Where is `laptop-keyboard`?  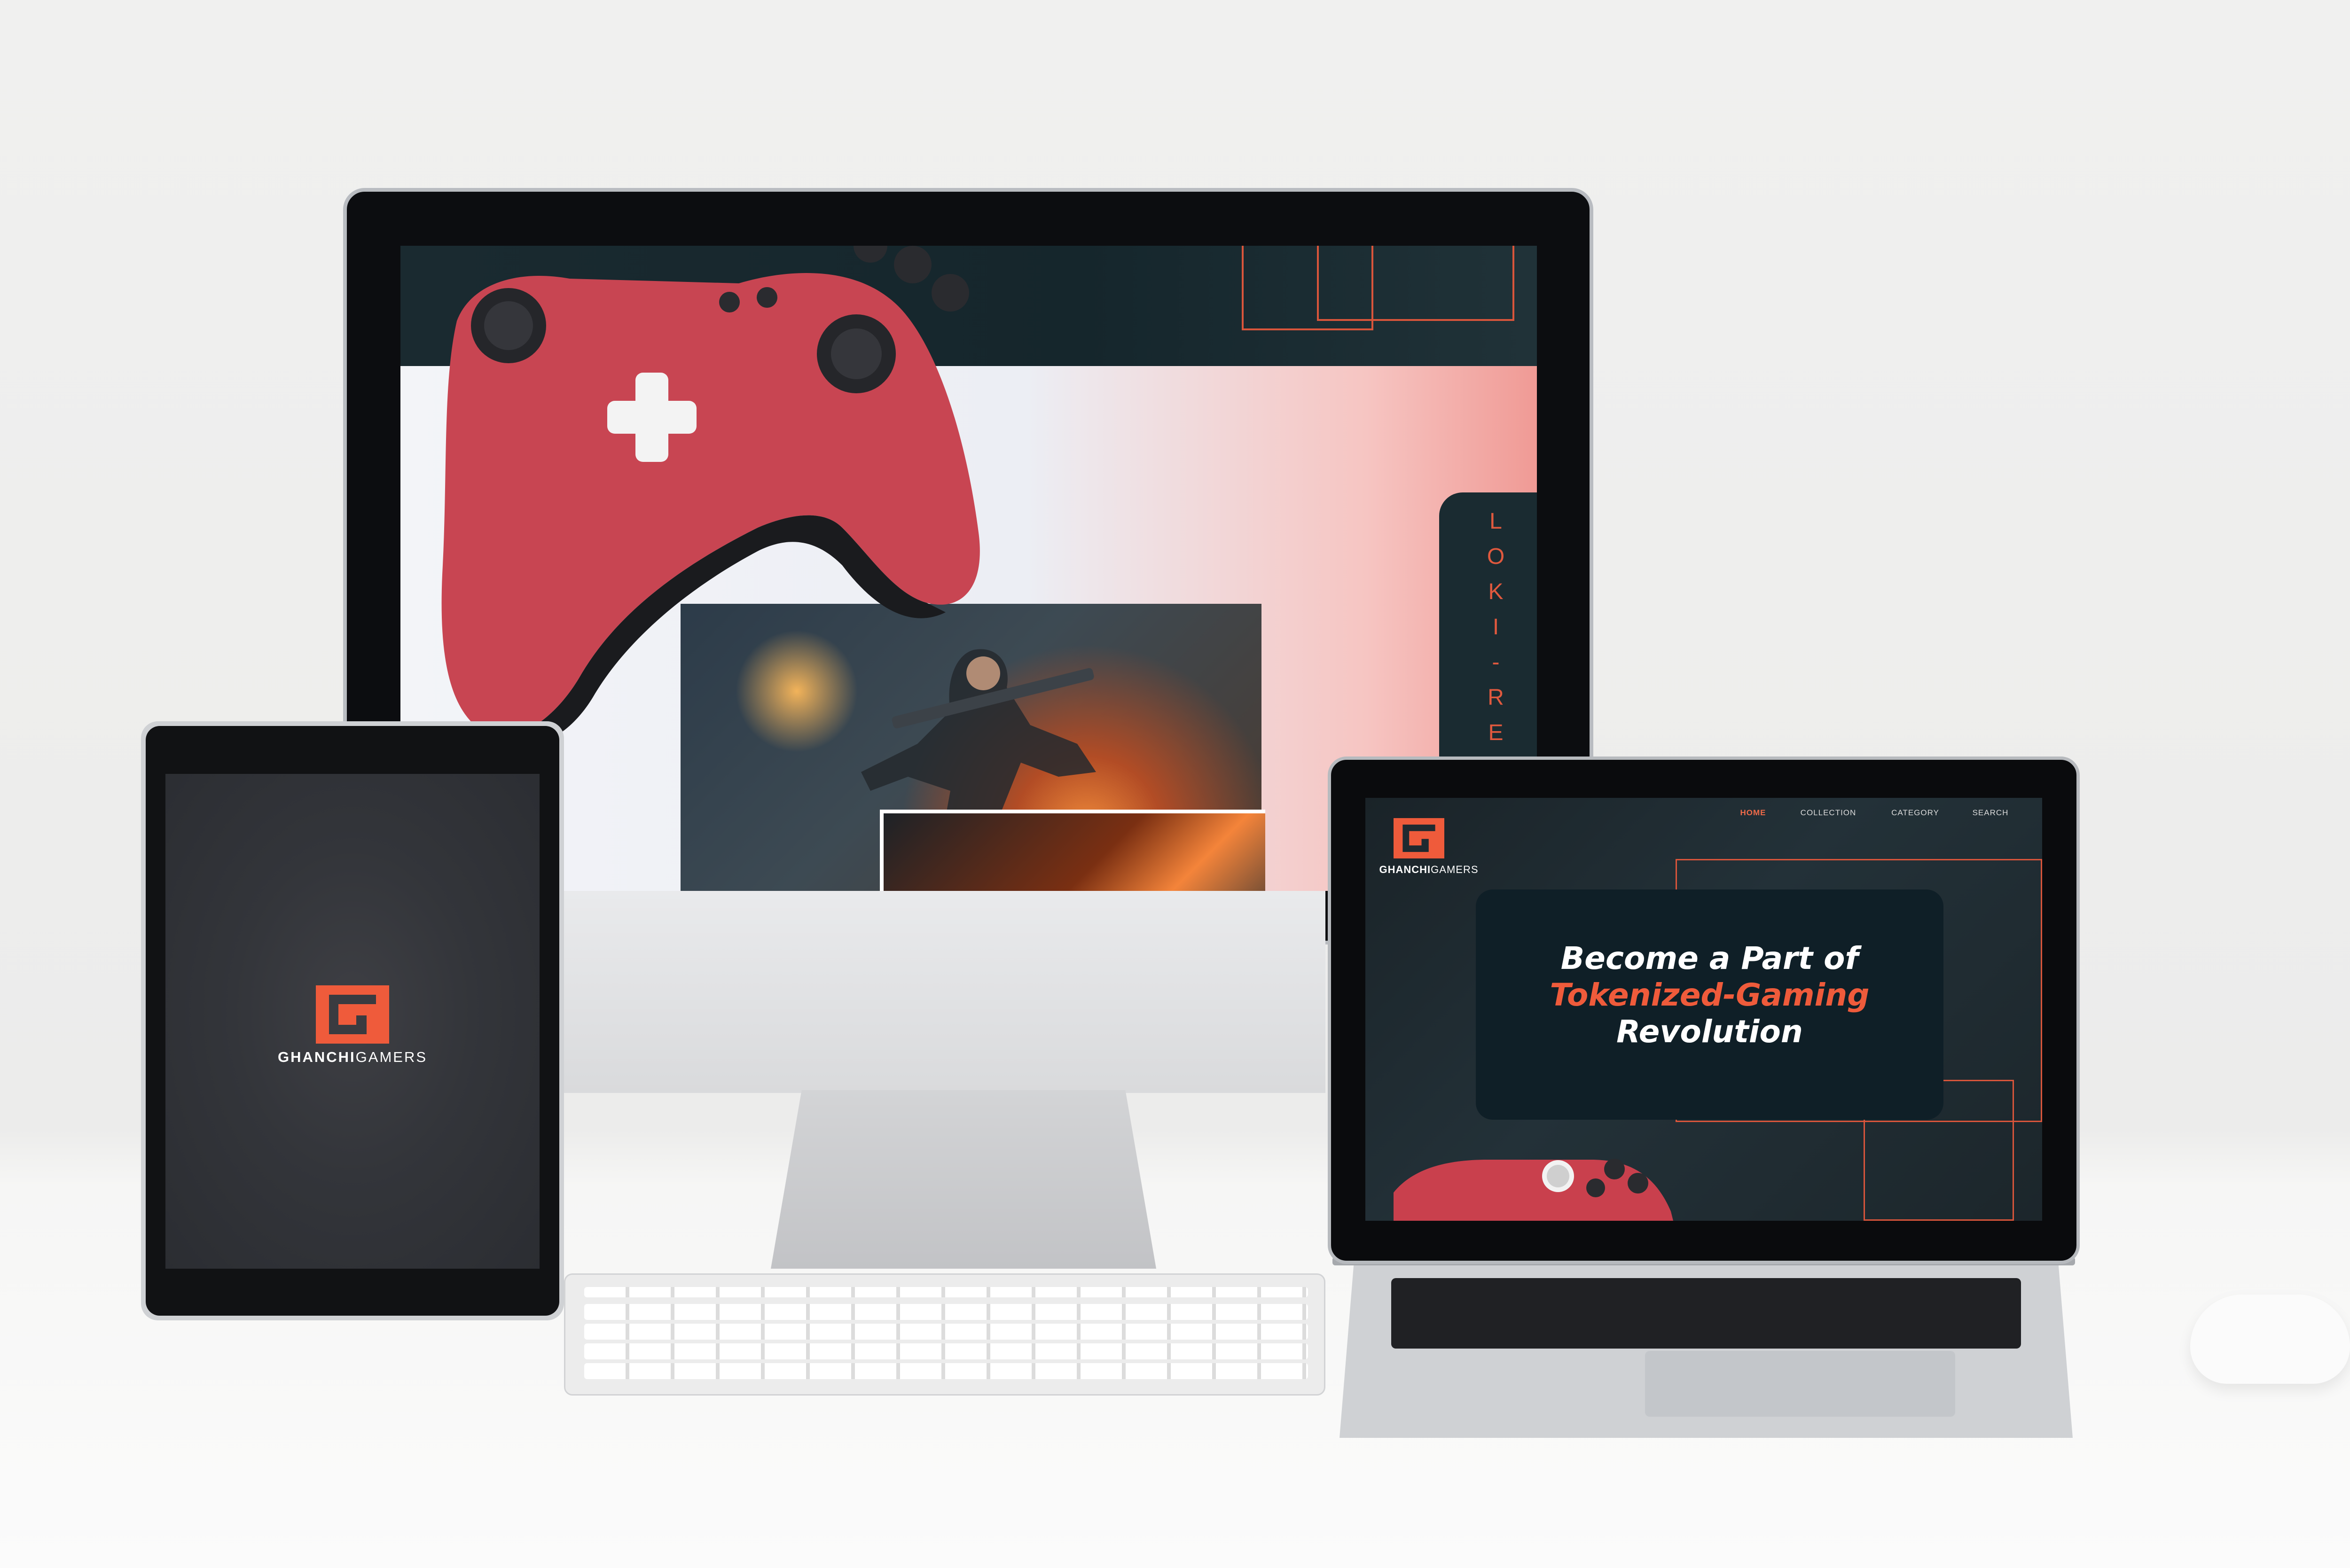 laptop-keyboard is located at coordinates (1706, 1314).